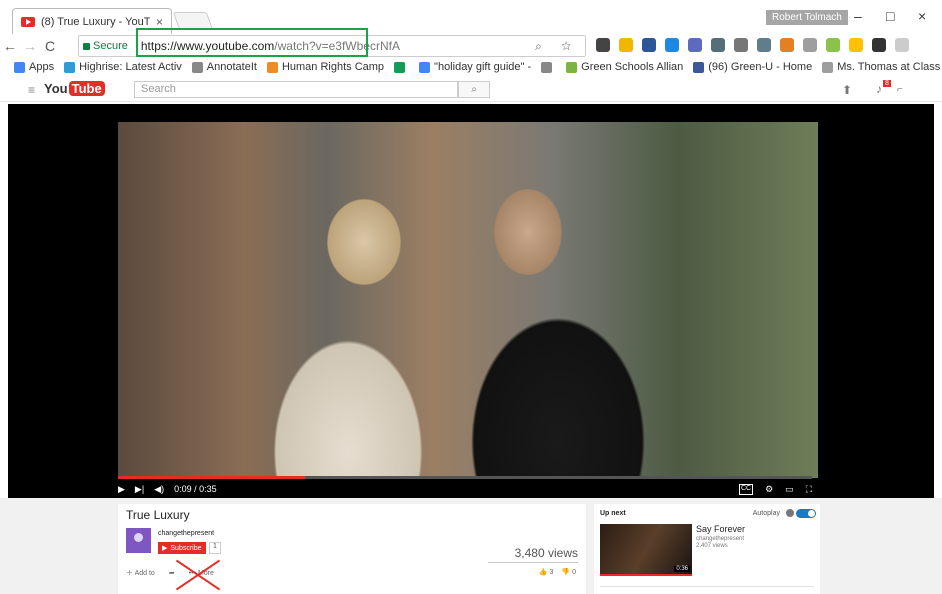 The image size is (942, 594). I want to click on close-window-icon: ×, so click(922, 16).